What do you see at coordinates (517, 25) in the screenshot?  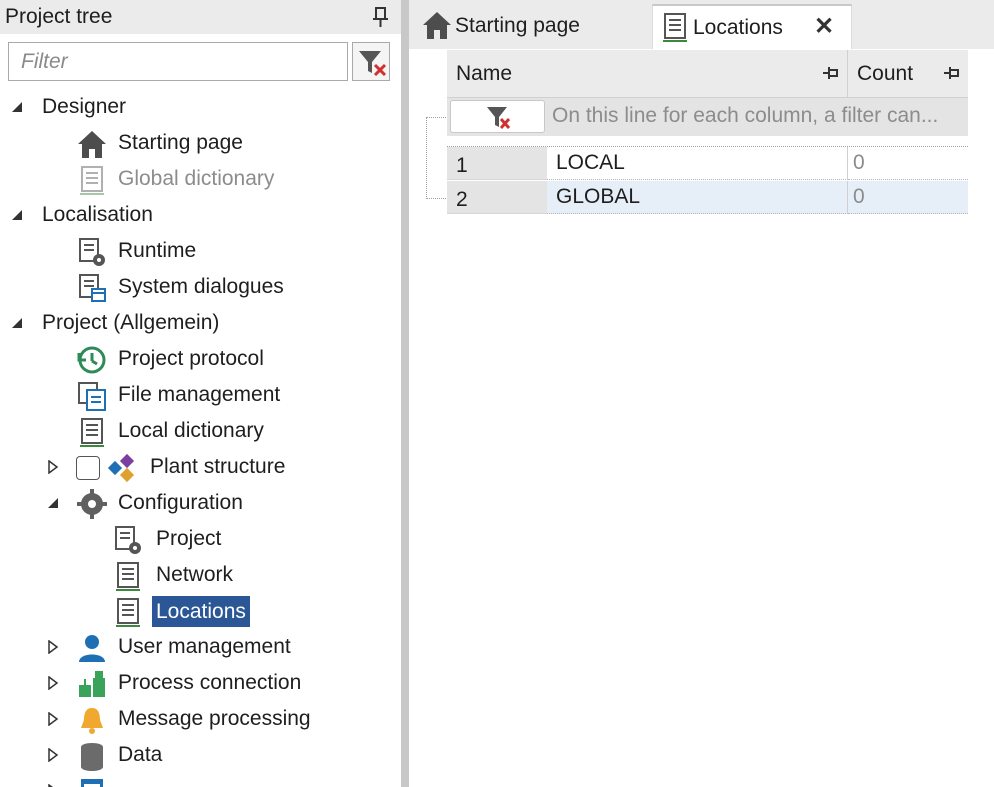 I see `tab-starting-label: Starting page` at bounding box center [517, 25].